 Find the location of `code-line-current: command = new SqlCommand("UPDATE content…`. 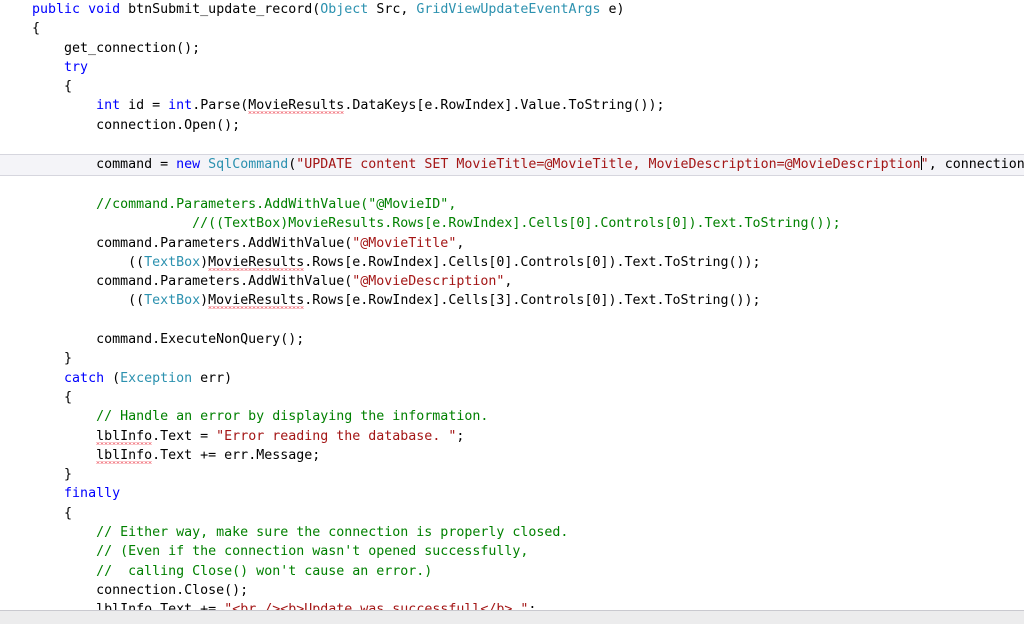

code-line-current: command = new SqlCommand("UPDATE content… is located at coordinates (512, 165).